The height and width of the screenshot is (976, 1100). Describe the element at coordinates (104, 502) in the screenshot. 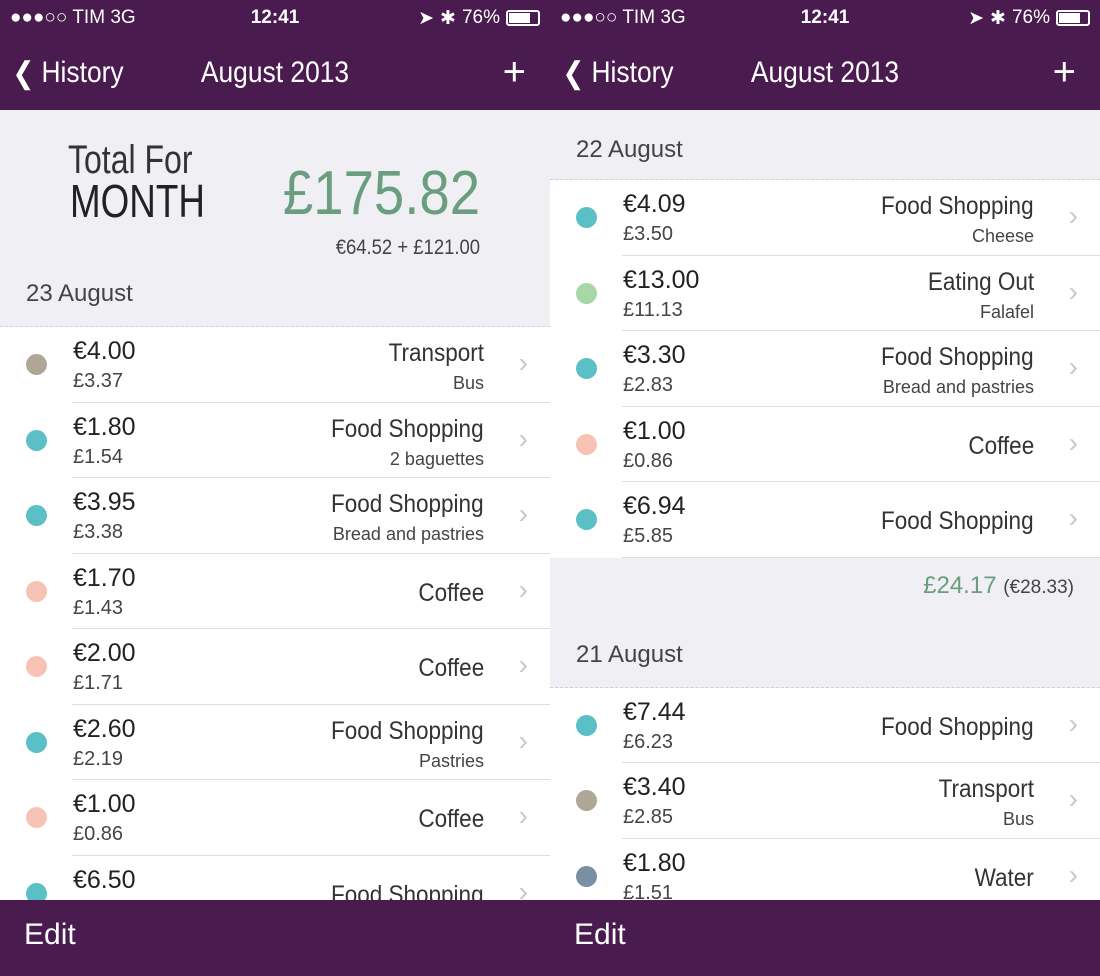

I see `amount-eur: €3.95` at that location.